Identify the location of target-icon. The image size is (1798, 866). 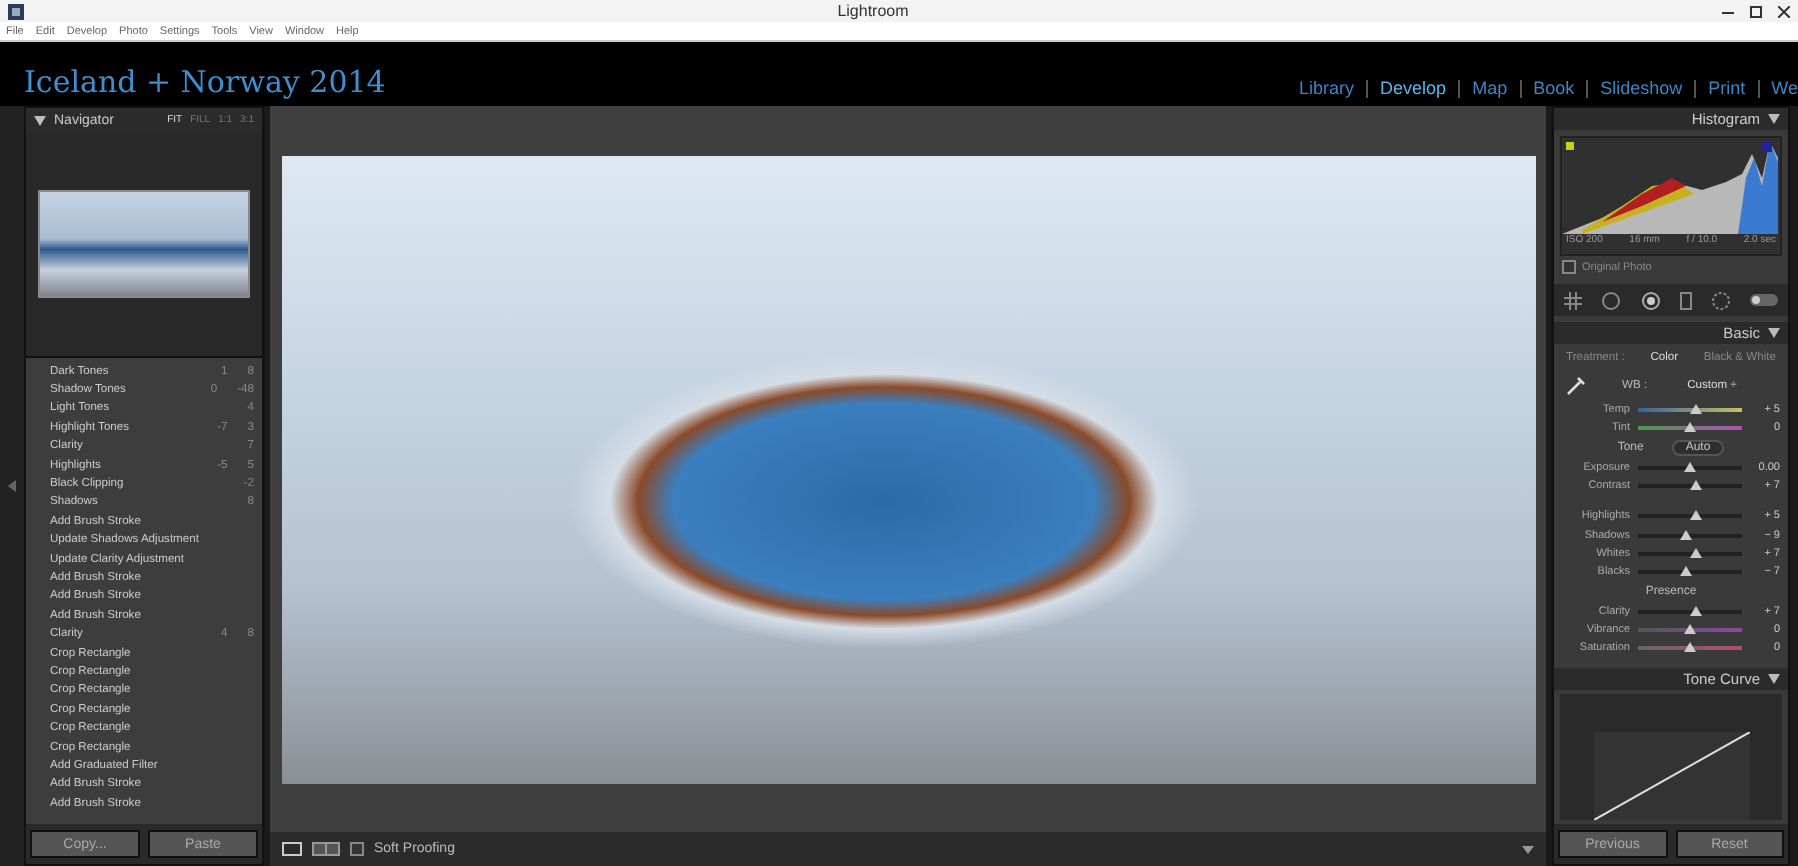
(1651, 300).